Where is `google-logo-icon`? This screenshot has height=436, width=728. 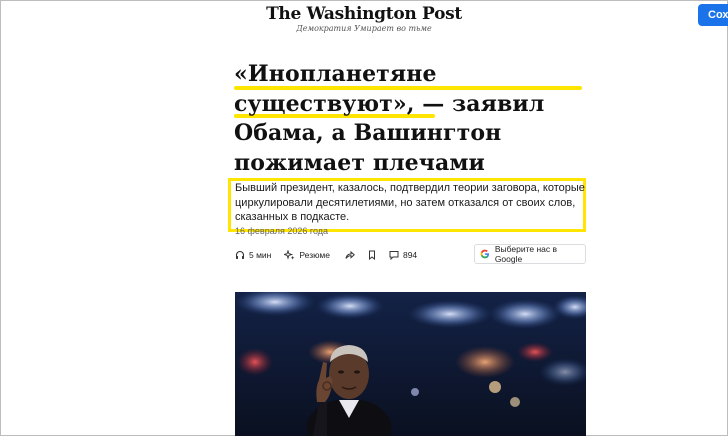
google-logo-icon is located at coordinates (485, 254).